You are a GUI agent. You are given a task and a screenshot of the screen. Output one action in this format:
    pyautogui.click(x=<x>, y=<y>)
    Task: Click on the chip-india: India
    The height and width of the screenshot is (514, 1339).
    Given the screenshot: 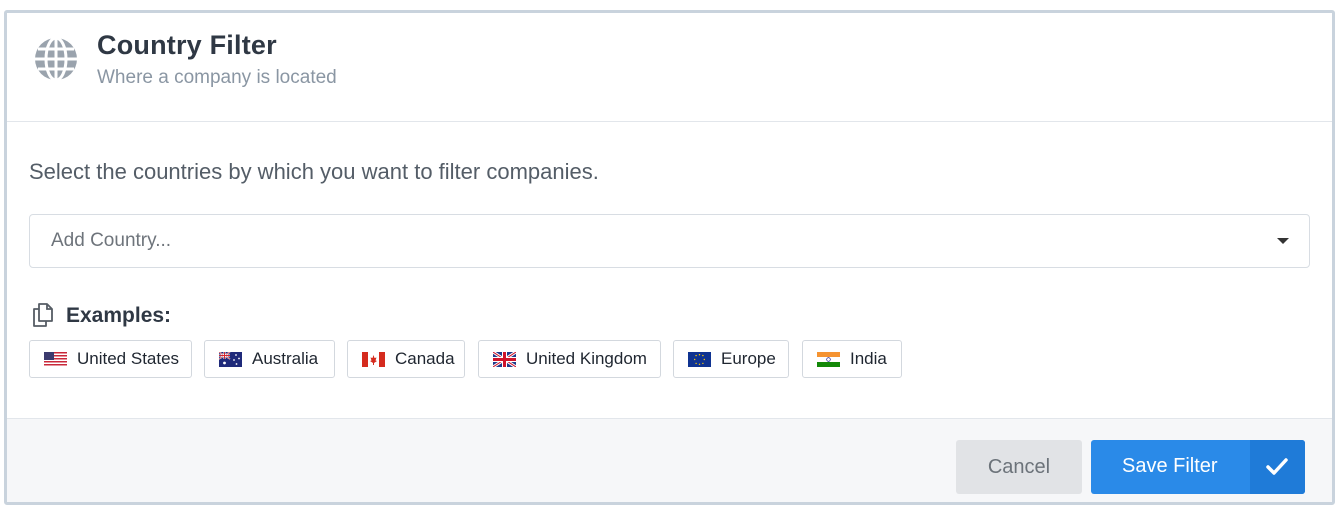 What is the action you would take?
    pyautogui.click(x=852, y=359)
    